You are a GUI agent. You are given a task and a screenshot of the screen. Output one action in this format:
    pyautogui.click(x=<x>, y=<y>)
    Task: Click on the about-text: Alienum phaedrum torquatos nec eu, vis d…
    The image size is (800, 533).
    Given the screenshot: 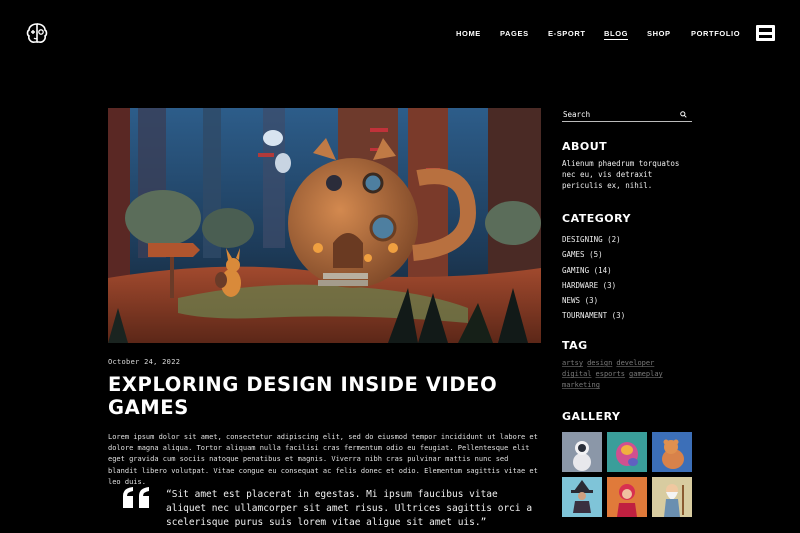 What is the action you would take?
    pyautogui.click(x=621, y=175)
    